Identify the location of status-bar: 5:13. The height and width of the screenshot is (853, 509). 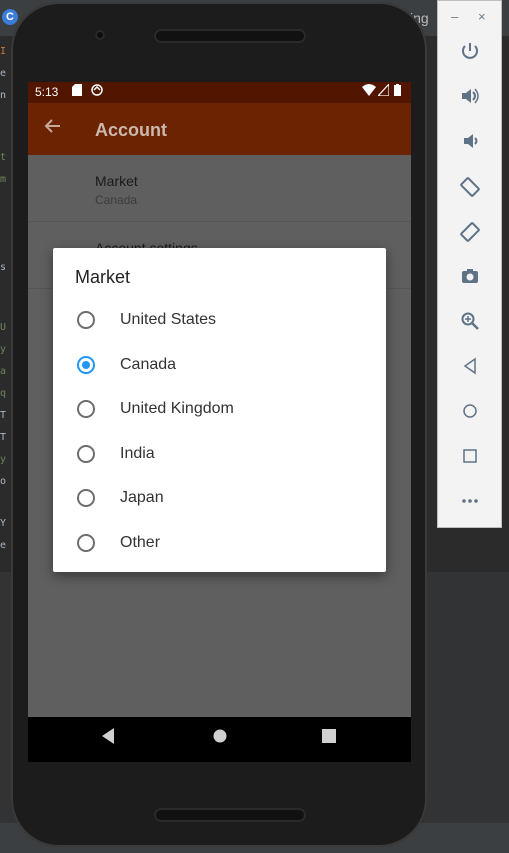
(219, 92).